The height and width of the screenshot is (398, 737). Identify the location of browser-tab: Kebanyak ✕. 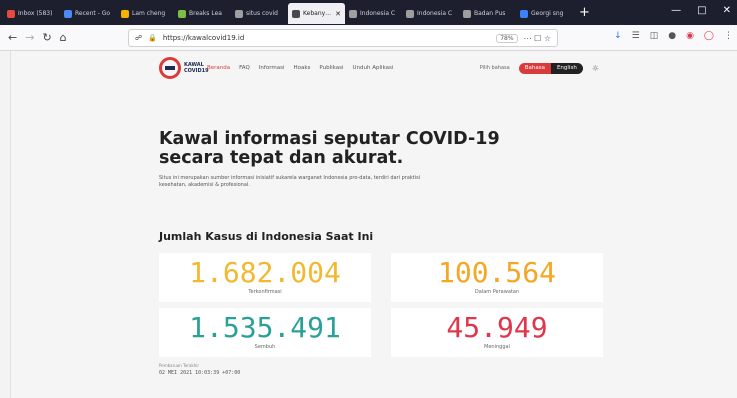
(316, 13).